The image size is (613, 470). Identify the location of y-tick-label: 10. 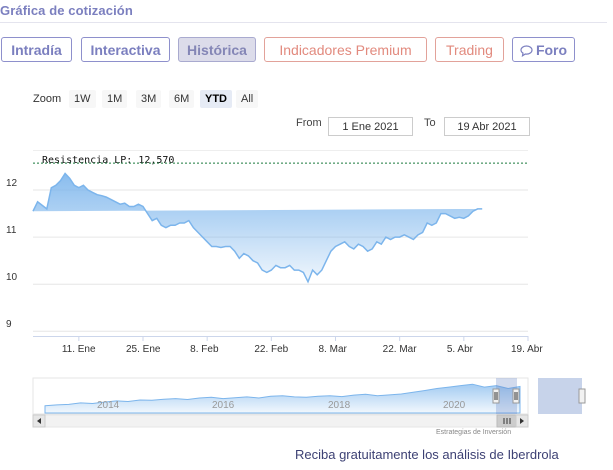
(12, 278).